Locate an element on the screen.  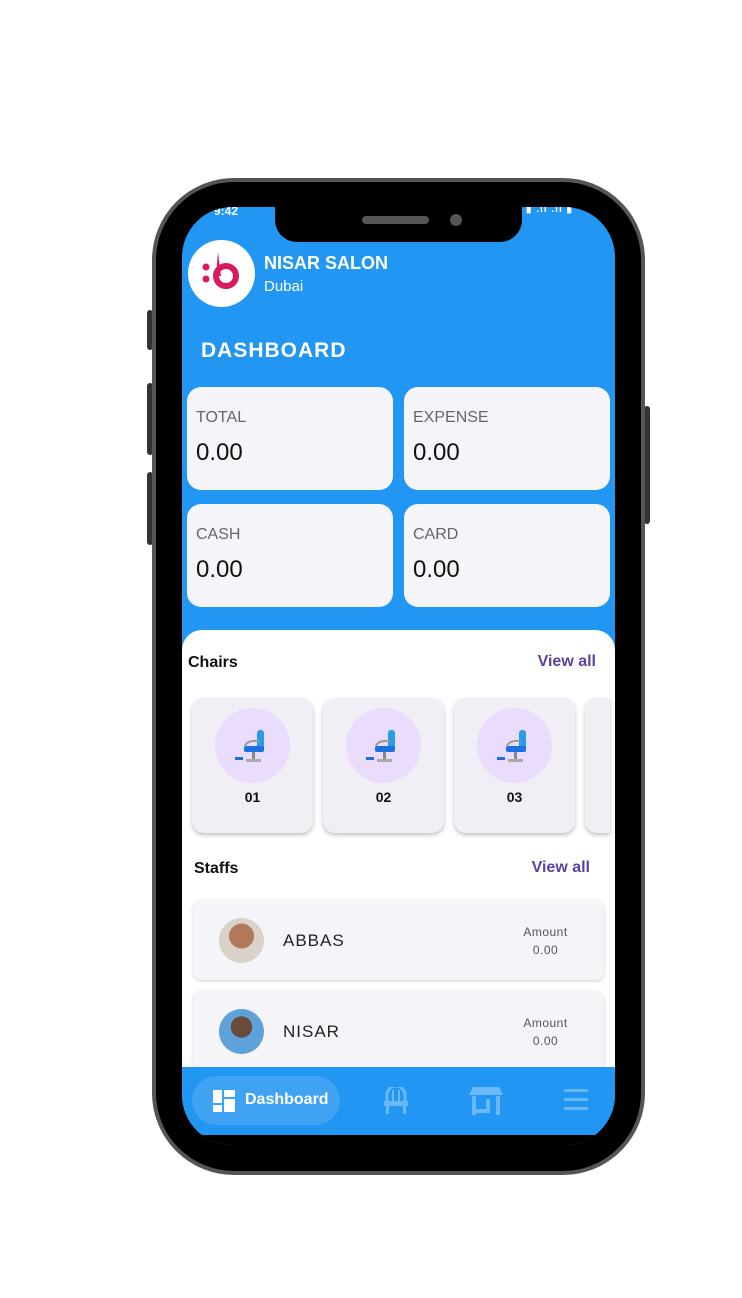
stat-card-expense: EXPENSE 0.00 is located at coordinates (507, 438).